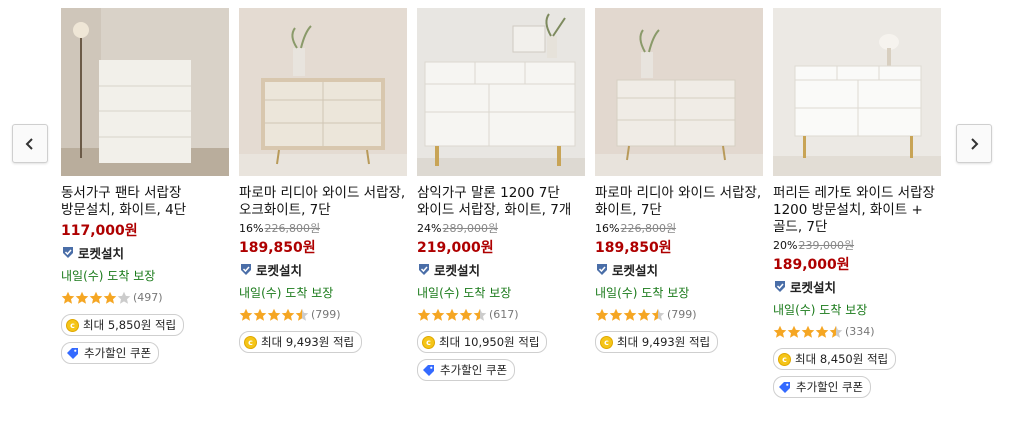  What do you see at coordinates (504, 314) in the screenshot?
I see `review-count: (617)` at bounding box center [504, 314].